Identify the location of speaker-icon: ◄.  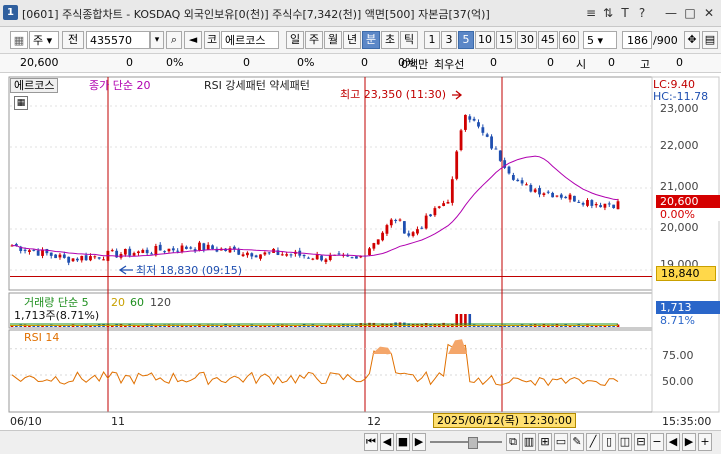
(193, 40).